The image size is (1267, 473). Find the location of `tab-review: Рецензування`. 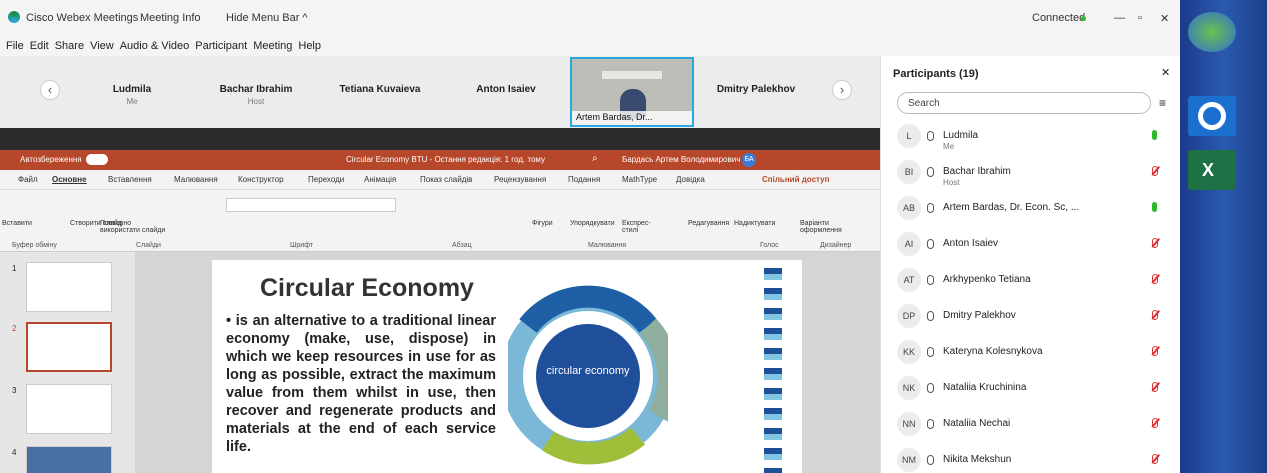

tab-review: Рецензування is located at coordinates (520, 179).